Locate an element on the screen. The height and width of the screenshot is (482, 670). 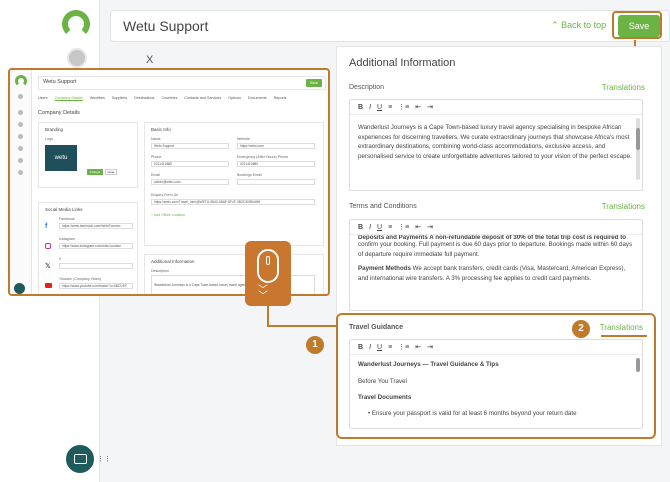
mini-logo-image: wetu is located at coordinates (61, 158).